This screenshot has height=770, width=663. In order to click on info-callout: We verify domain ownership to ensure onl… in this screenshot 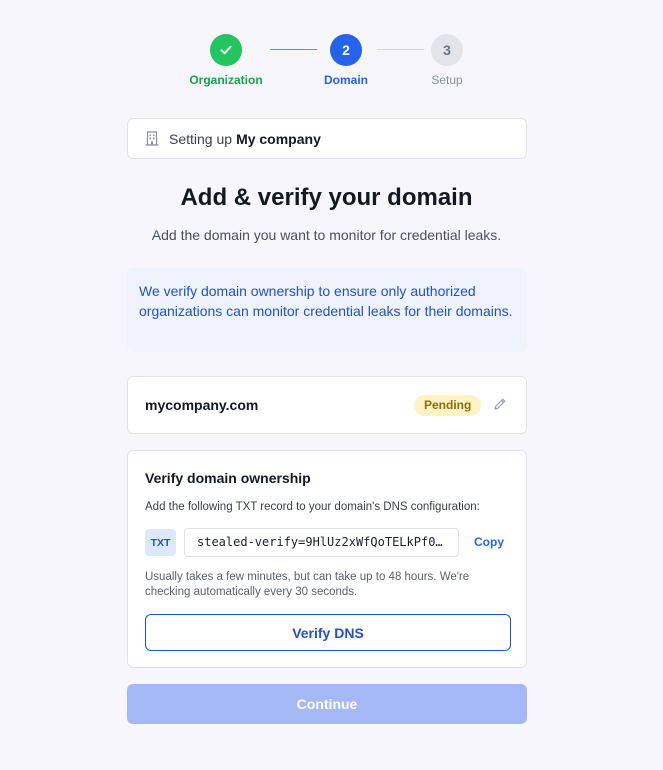, I will do `click(327, 310)`.